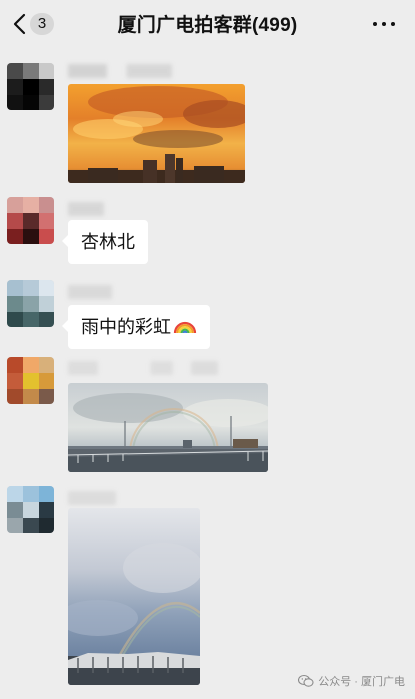 Image resolution: width=415 pixels, height=699 pixels. I want to click on chat-header: 3 厦门广电拍客群(499), so click(207, 24).